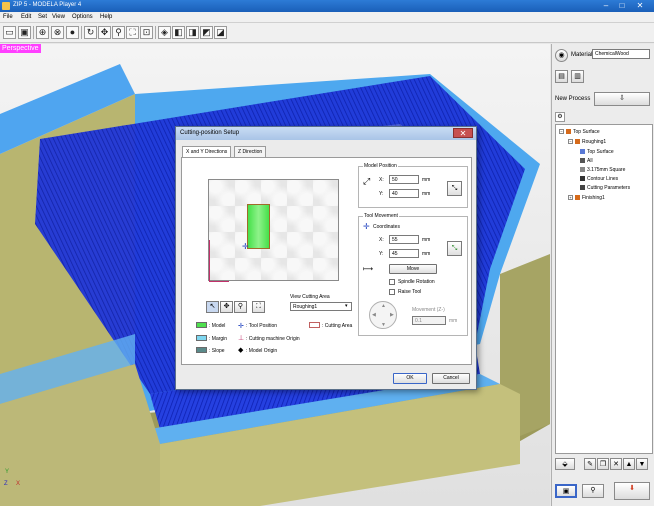 This screenshot has height=506, width=654. I want to click on model-outline, so click(258, 226).